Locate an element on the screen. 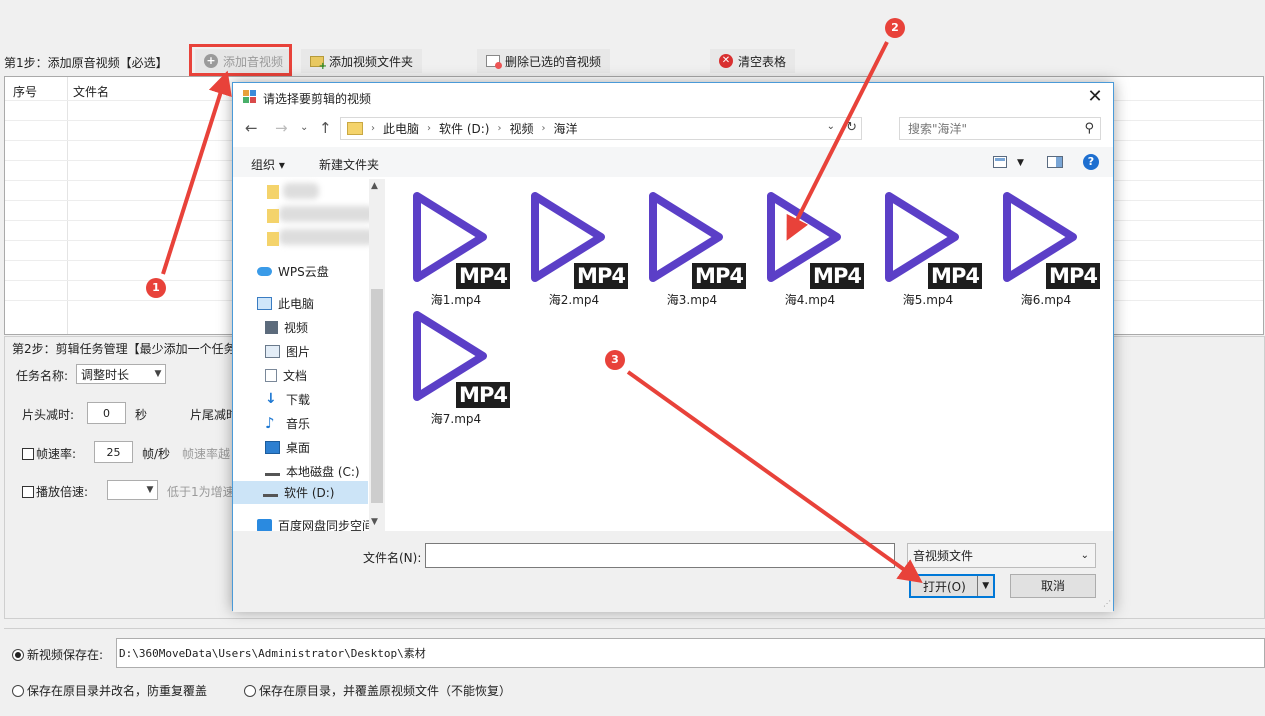  head-cut-input: 0 is located at coordinates (106, 413).